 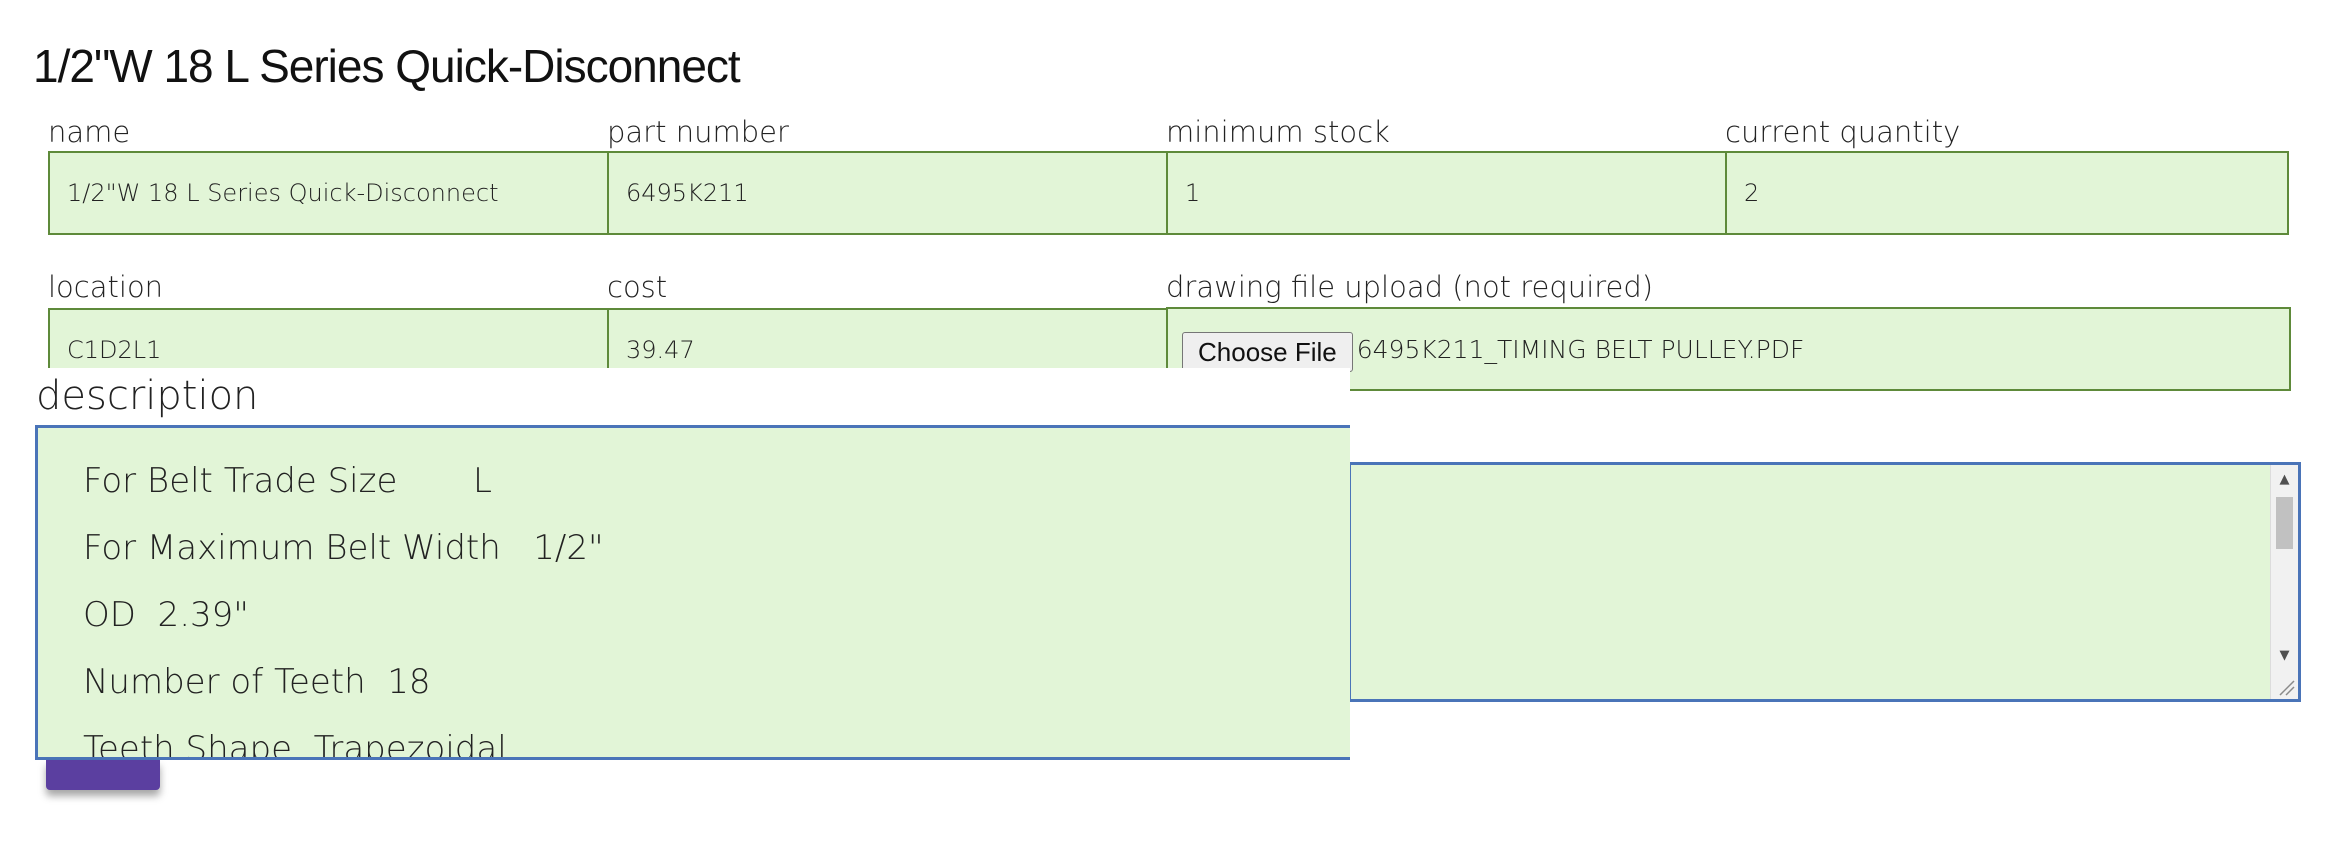 I want to click on resize-grip-icon, so click(x=2286, y=687).